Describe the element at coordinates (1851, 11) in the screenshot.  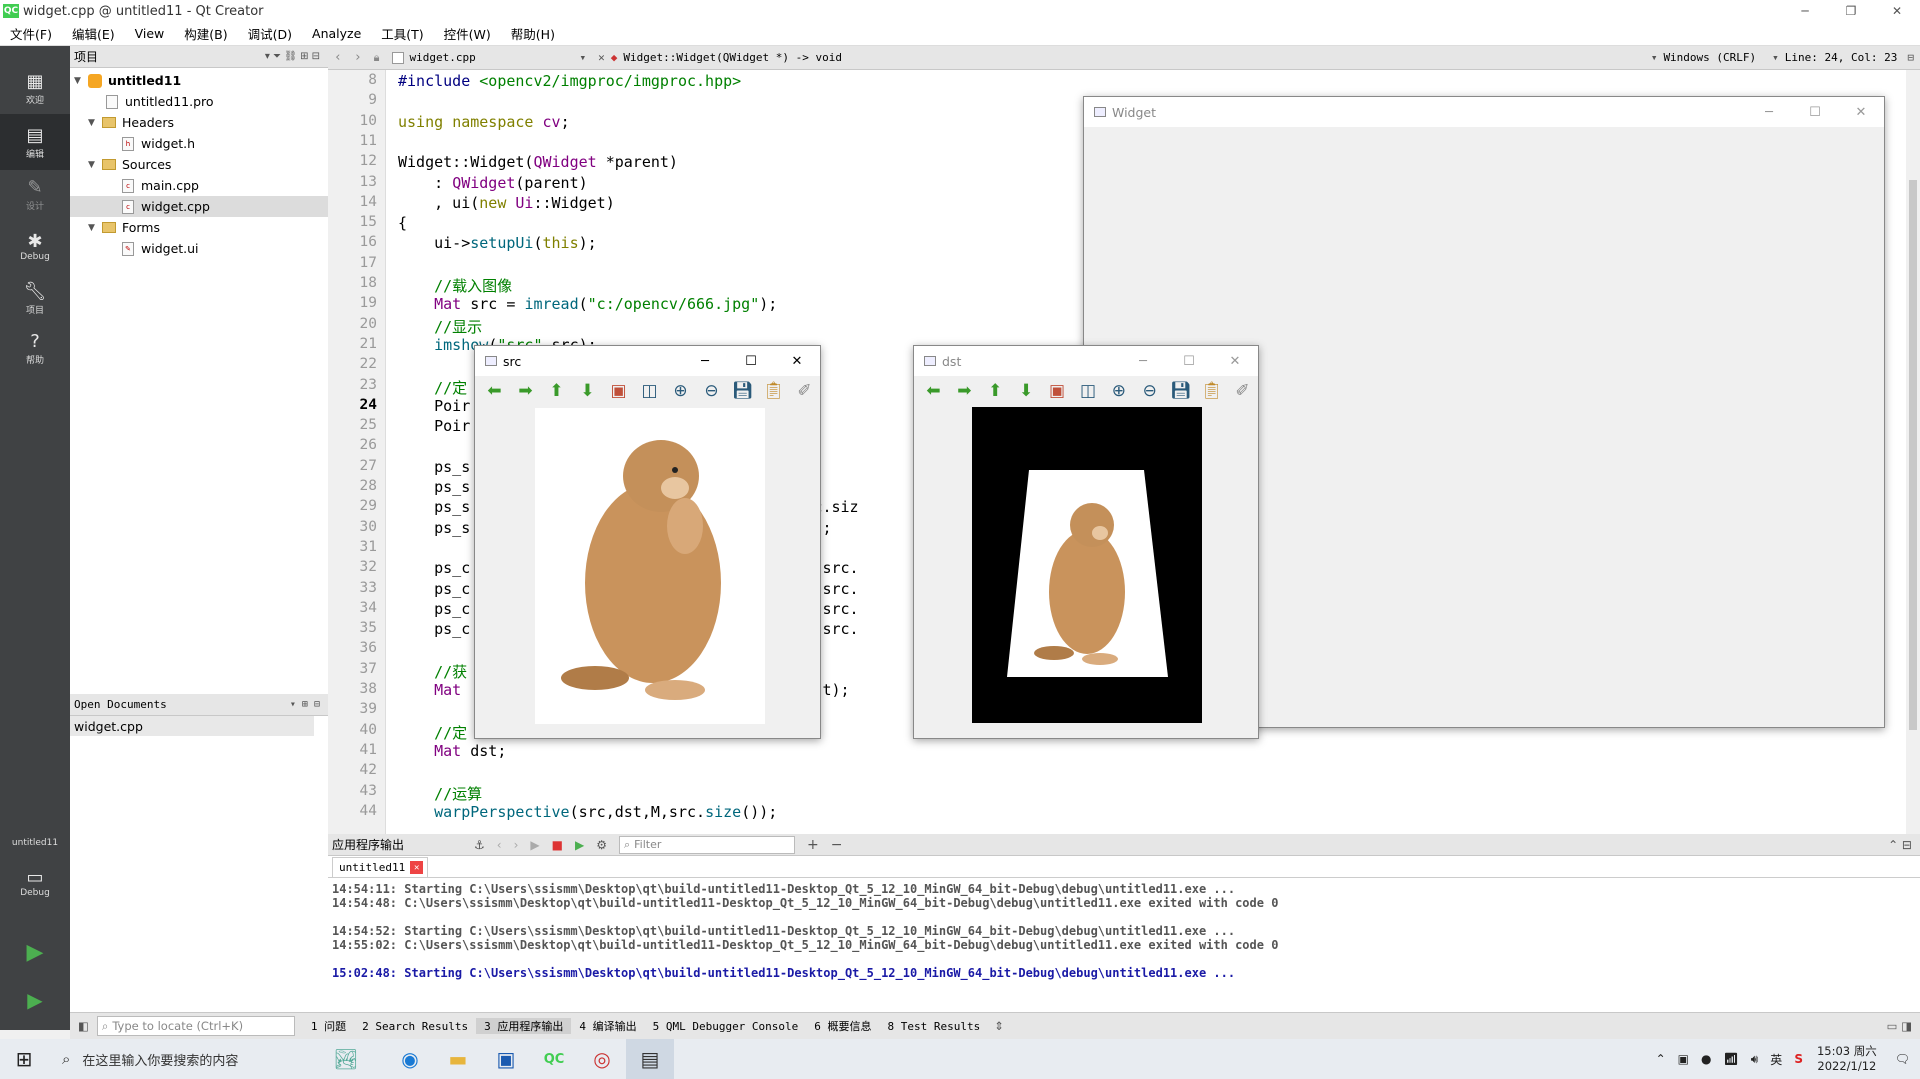
I see `restore-icon: ❐` at that location.